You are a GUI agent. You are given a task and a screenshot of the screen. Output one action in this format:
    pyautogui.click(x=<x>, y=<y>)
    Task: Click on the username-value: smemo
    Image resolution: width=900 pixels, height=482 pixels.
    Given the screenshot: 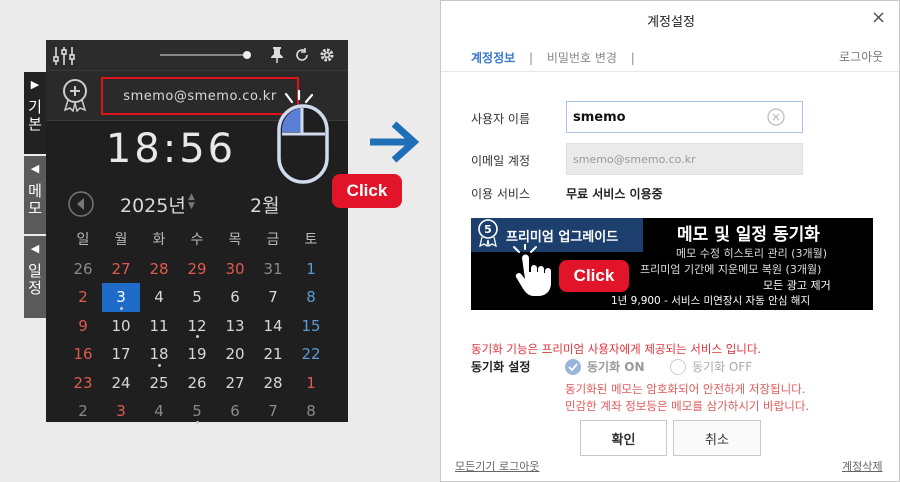 What is the action you would take?
    pyautogui.click(x=599, y=117)
    